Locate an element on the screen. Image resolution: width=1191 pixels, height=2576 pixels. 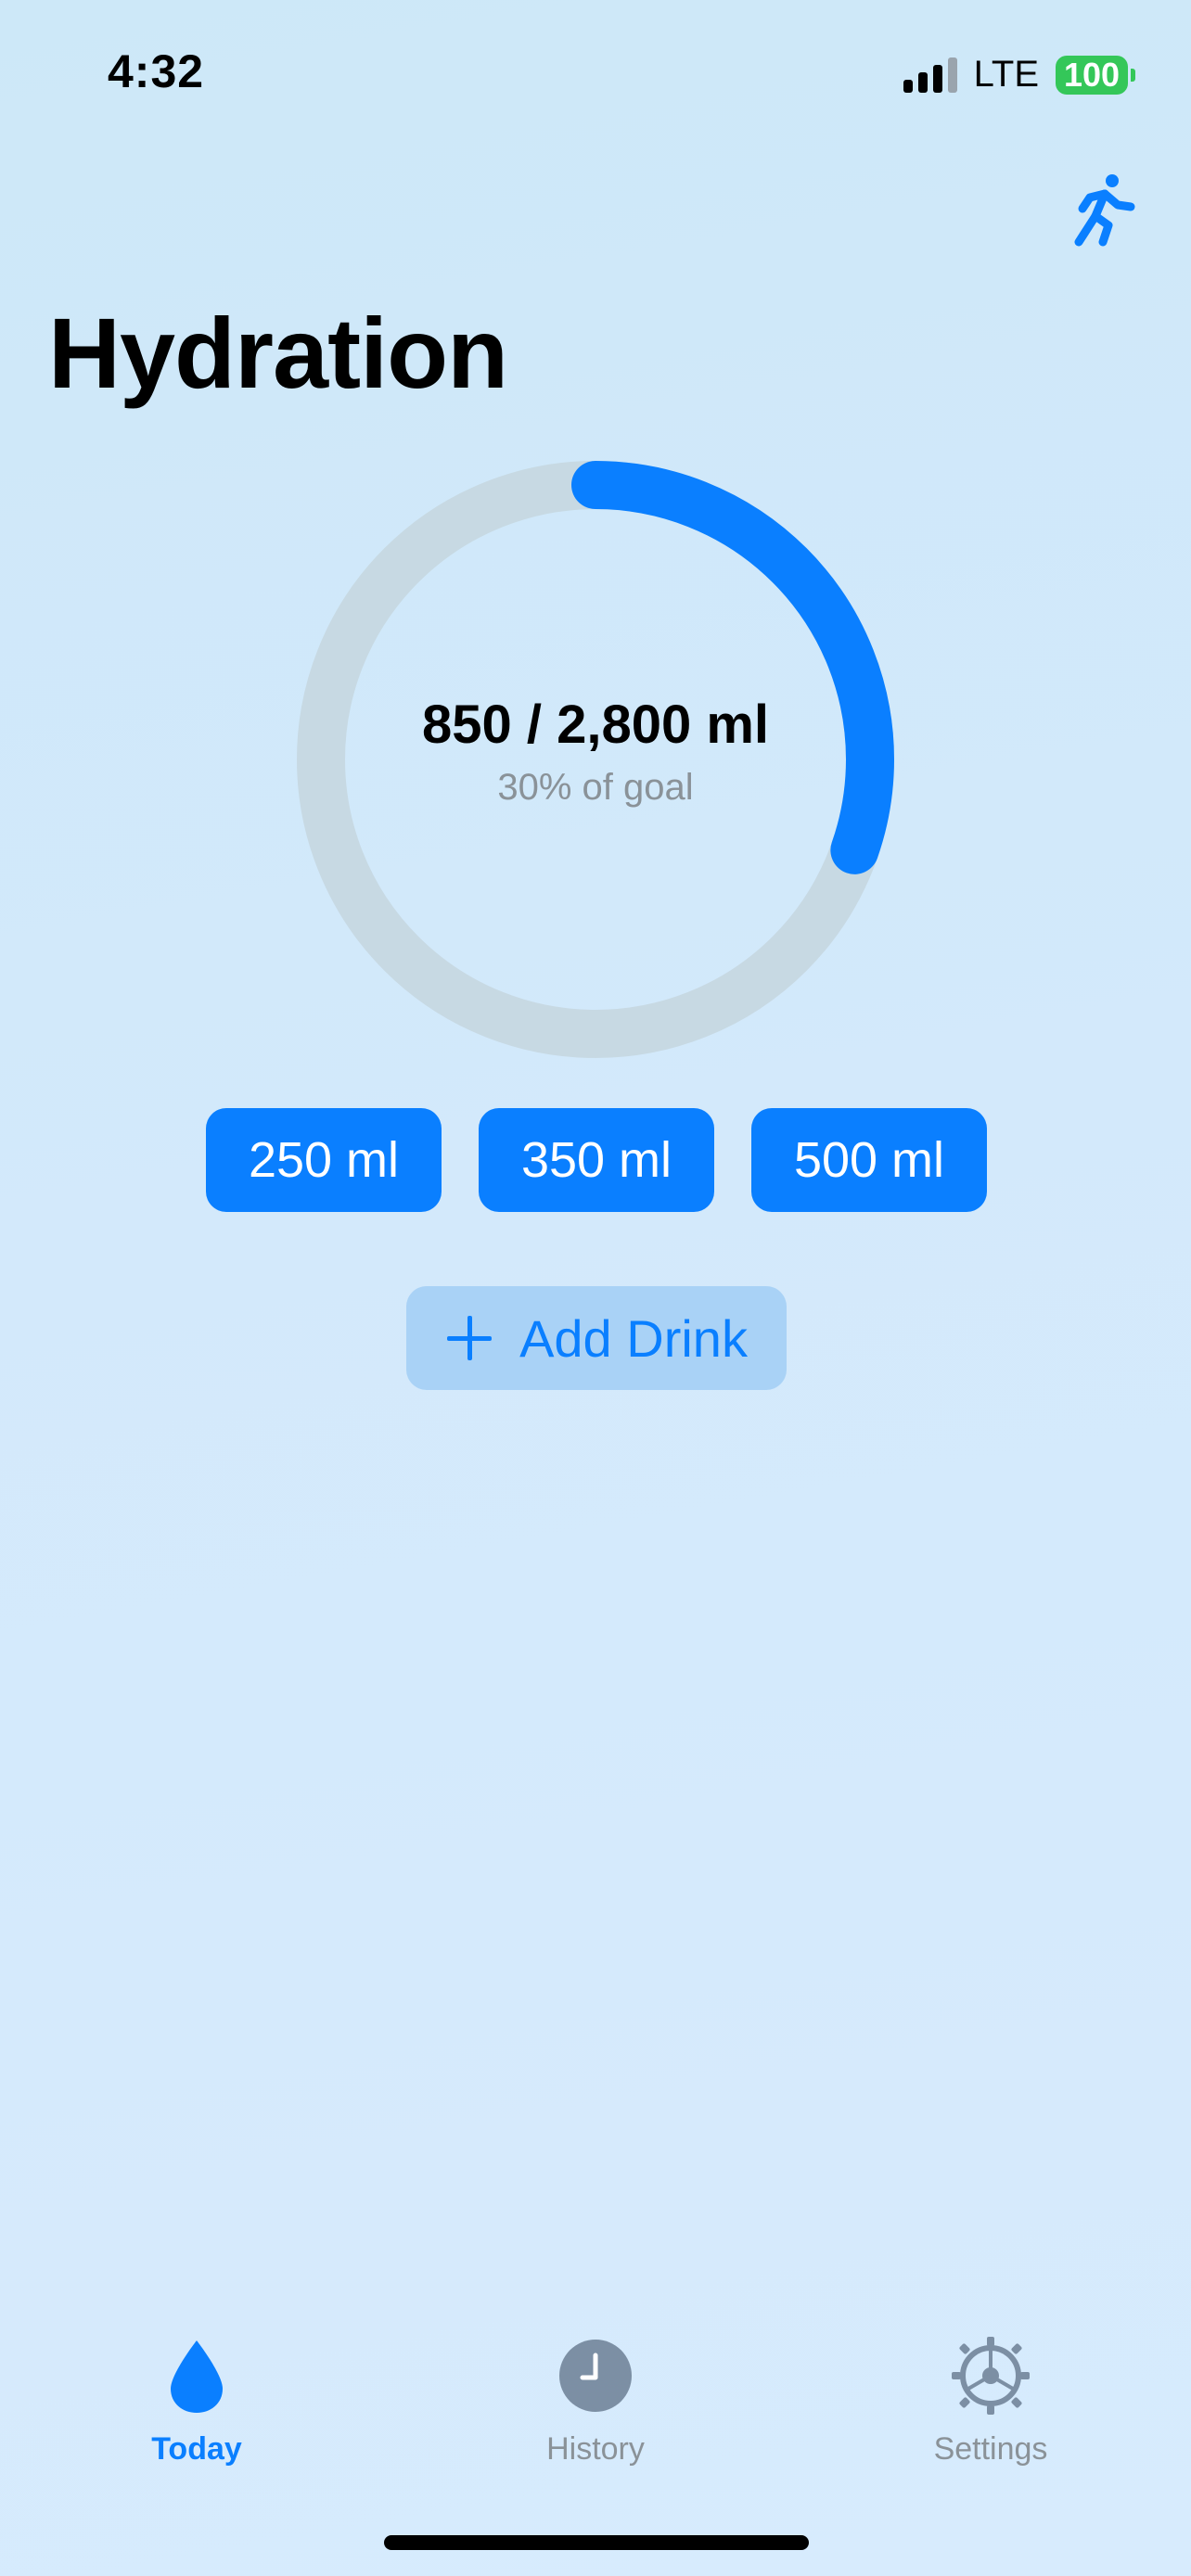
status-time: 4:32 is located at coordinates (156, 71).